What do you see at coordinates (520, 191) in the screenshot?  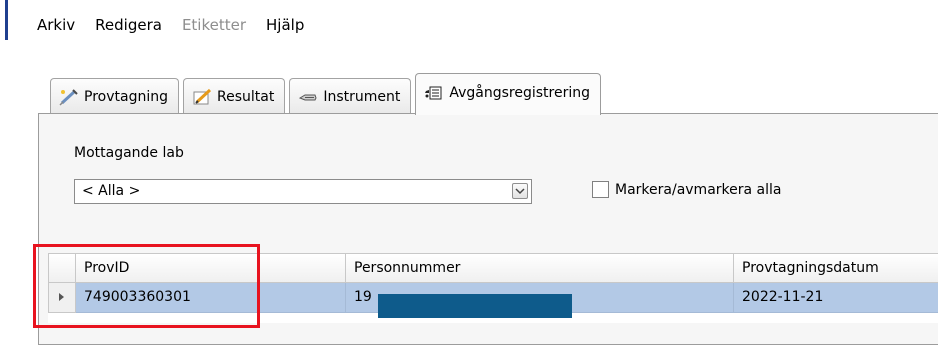 I see `chevron-down-icon` at bounding box center [520, 191].